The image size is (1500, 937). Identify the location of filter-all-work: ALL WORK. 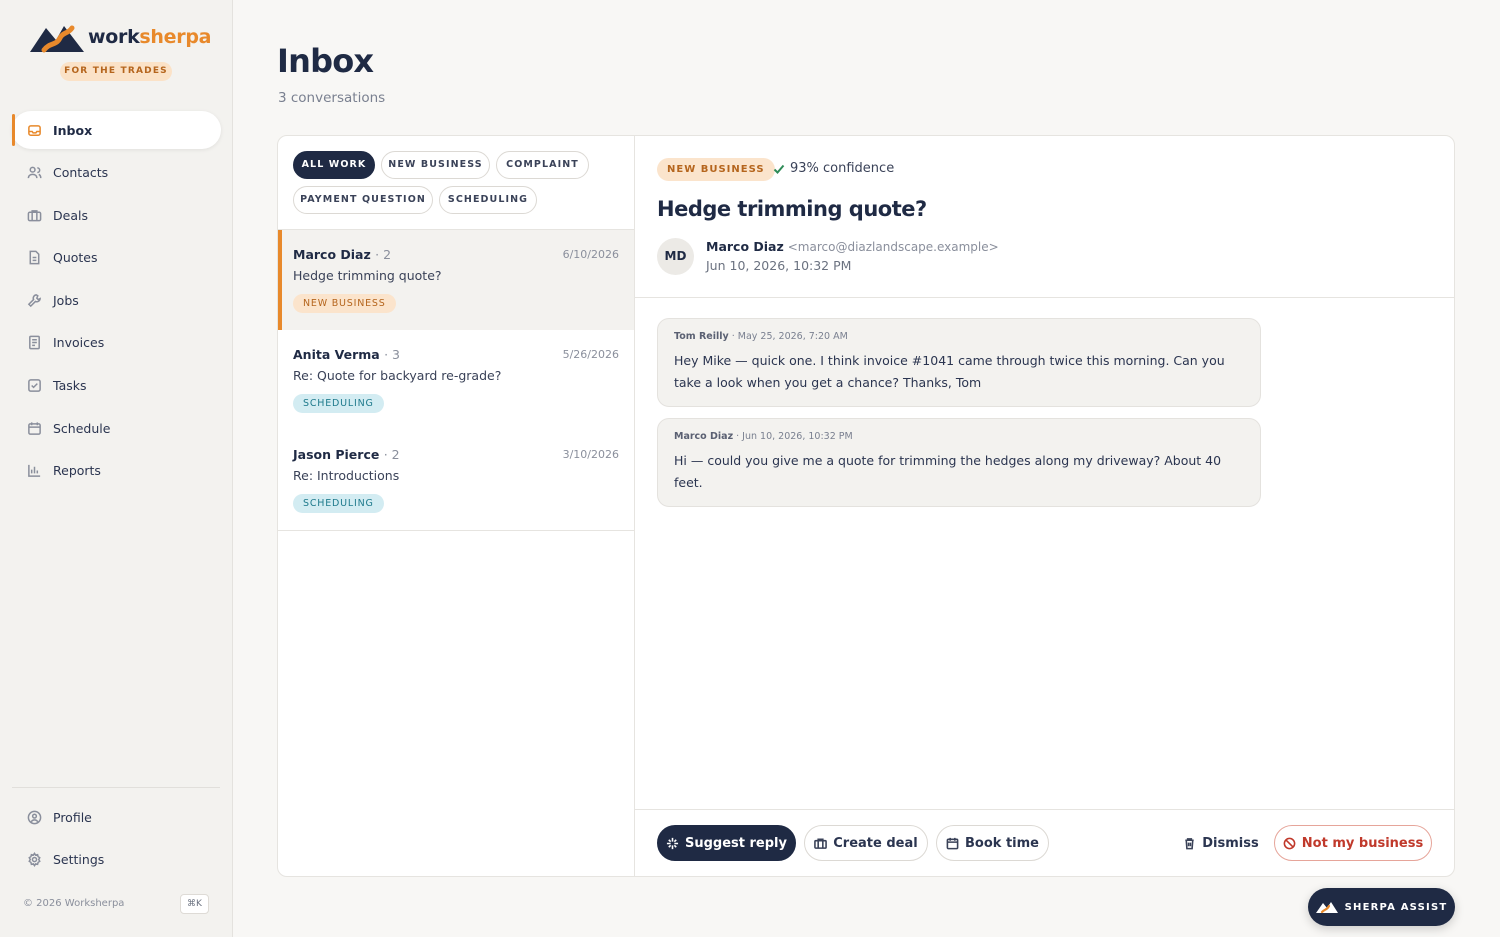
(334, 165).